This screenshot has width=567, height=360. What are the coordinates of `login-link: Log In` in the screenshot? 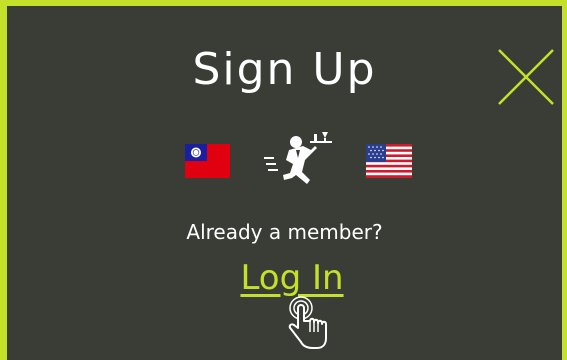 It's located at (292, 278).